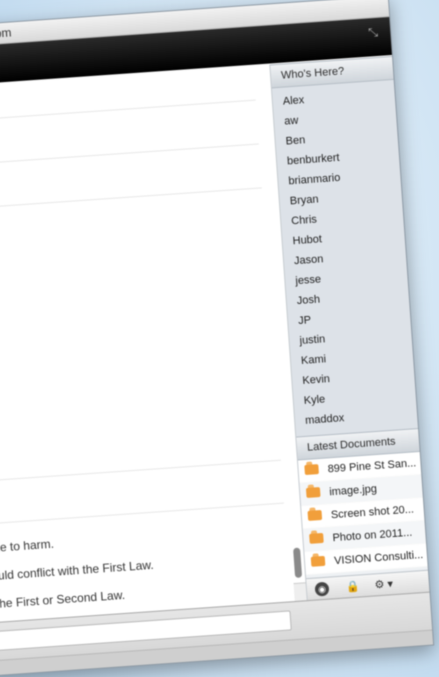  Describe the element at coordinates (6, 33) in the screenshot. I see `window-title: Room` at that location.